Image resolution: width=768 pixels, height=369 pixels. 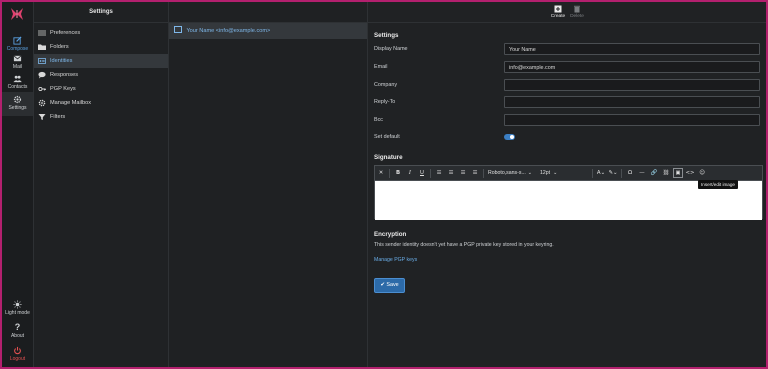 What do you see at coordinates (17, 79) in the screenshot?
I see `users-icon` at bounding box center [17, 79].